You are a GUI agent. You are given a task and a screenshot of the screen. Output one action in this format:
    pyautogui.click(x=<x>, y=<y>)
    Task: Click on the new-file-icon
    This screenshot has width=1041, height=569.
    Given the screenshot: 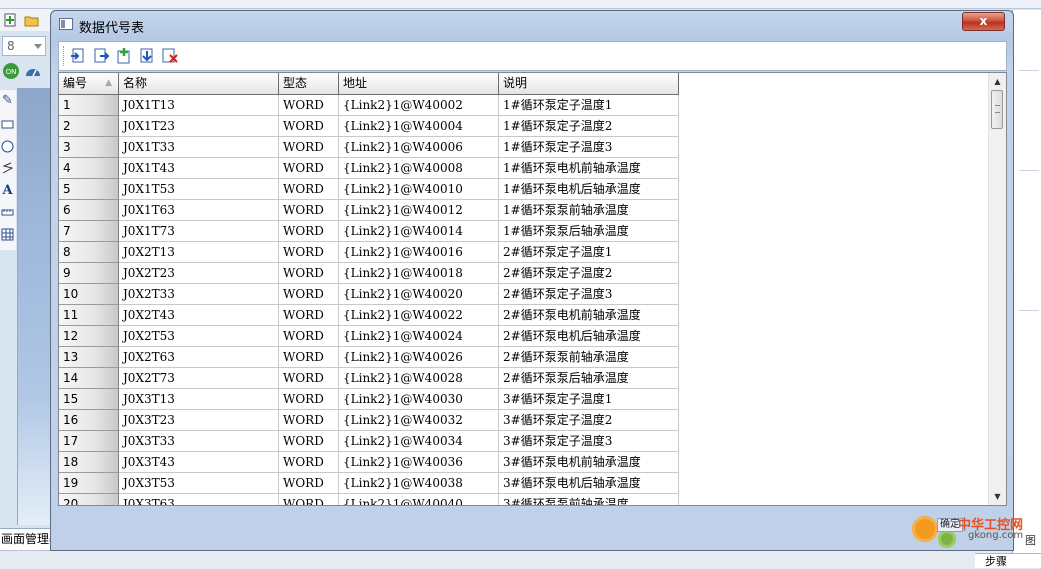 What is the action you would take?
    pyautogui.click(x=10, y=20)
    